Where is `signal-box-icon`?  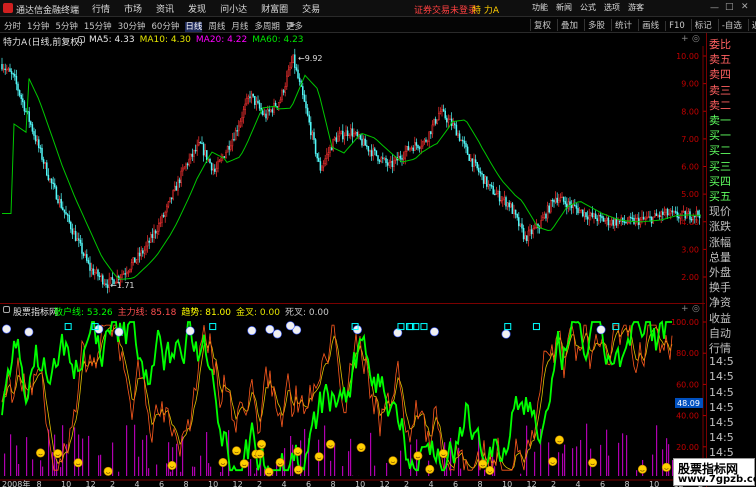 signal-box-icon is located at coordinates (536, 327).